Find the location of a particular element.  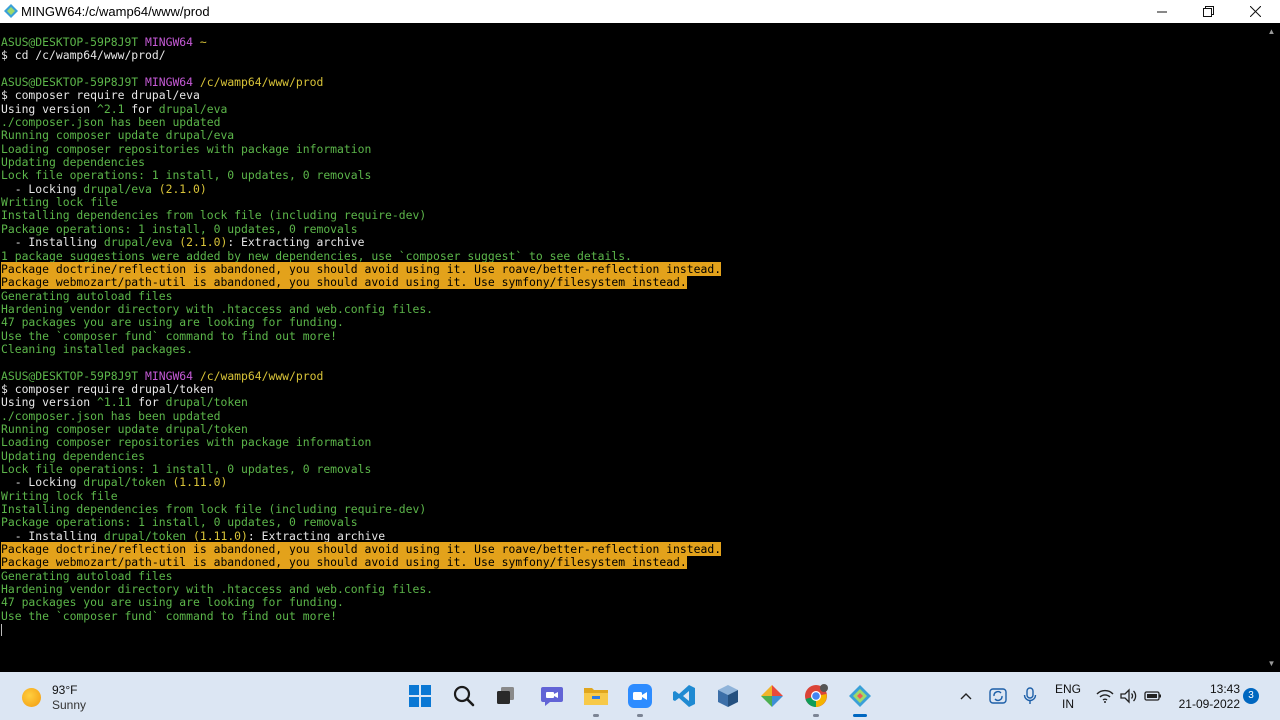

restore-icon is located at coordinates (1208, 11).